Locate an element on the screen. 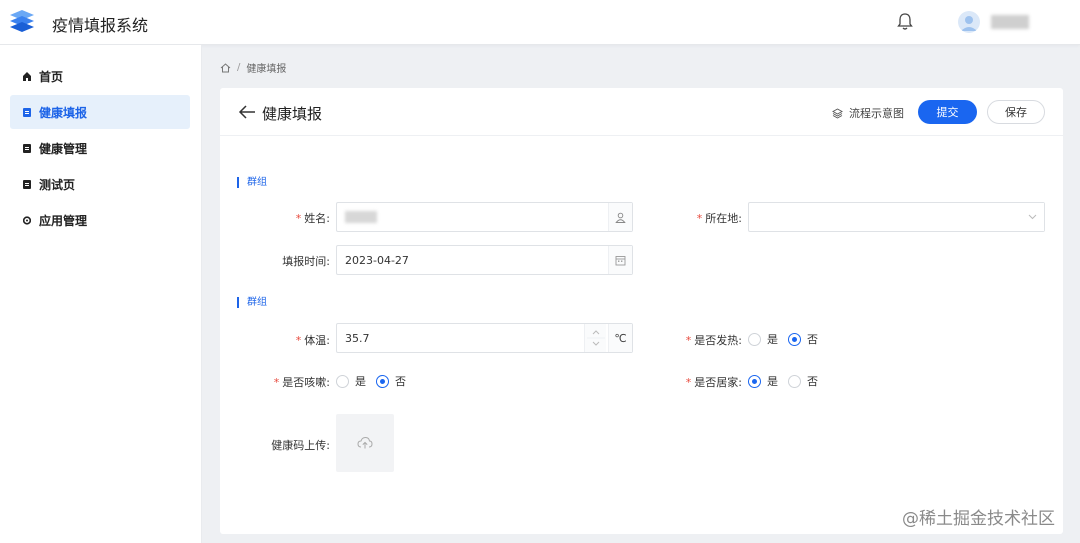  fever-label: * 是否发热: is located at coordinates (701, 340).